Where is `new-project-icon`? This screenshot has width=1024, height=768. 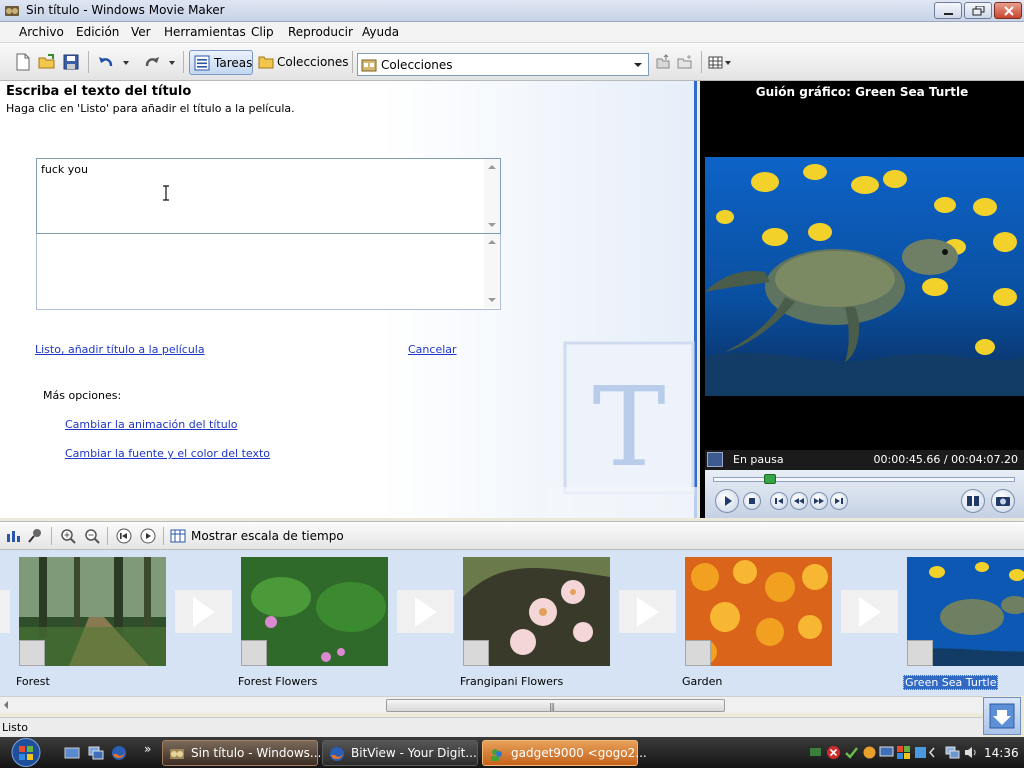
new-project-icon is located at coordinates (23, 62).